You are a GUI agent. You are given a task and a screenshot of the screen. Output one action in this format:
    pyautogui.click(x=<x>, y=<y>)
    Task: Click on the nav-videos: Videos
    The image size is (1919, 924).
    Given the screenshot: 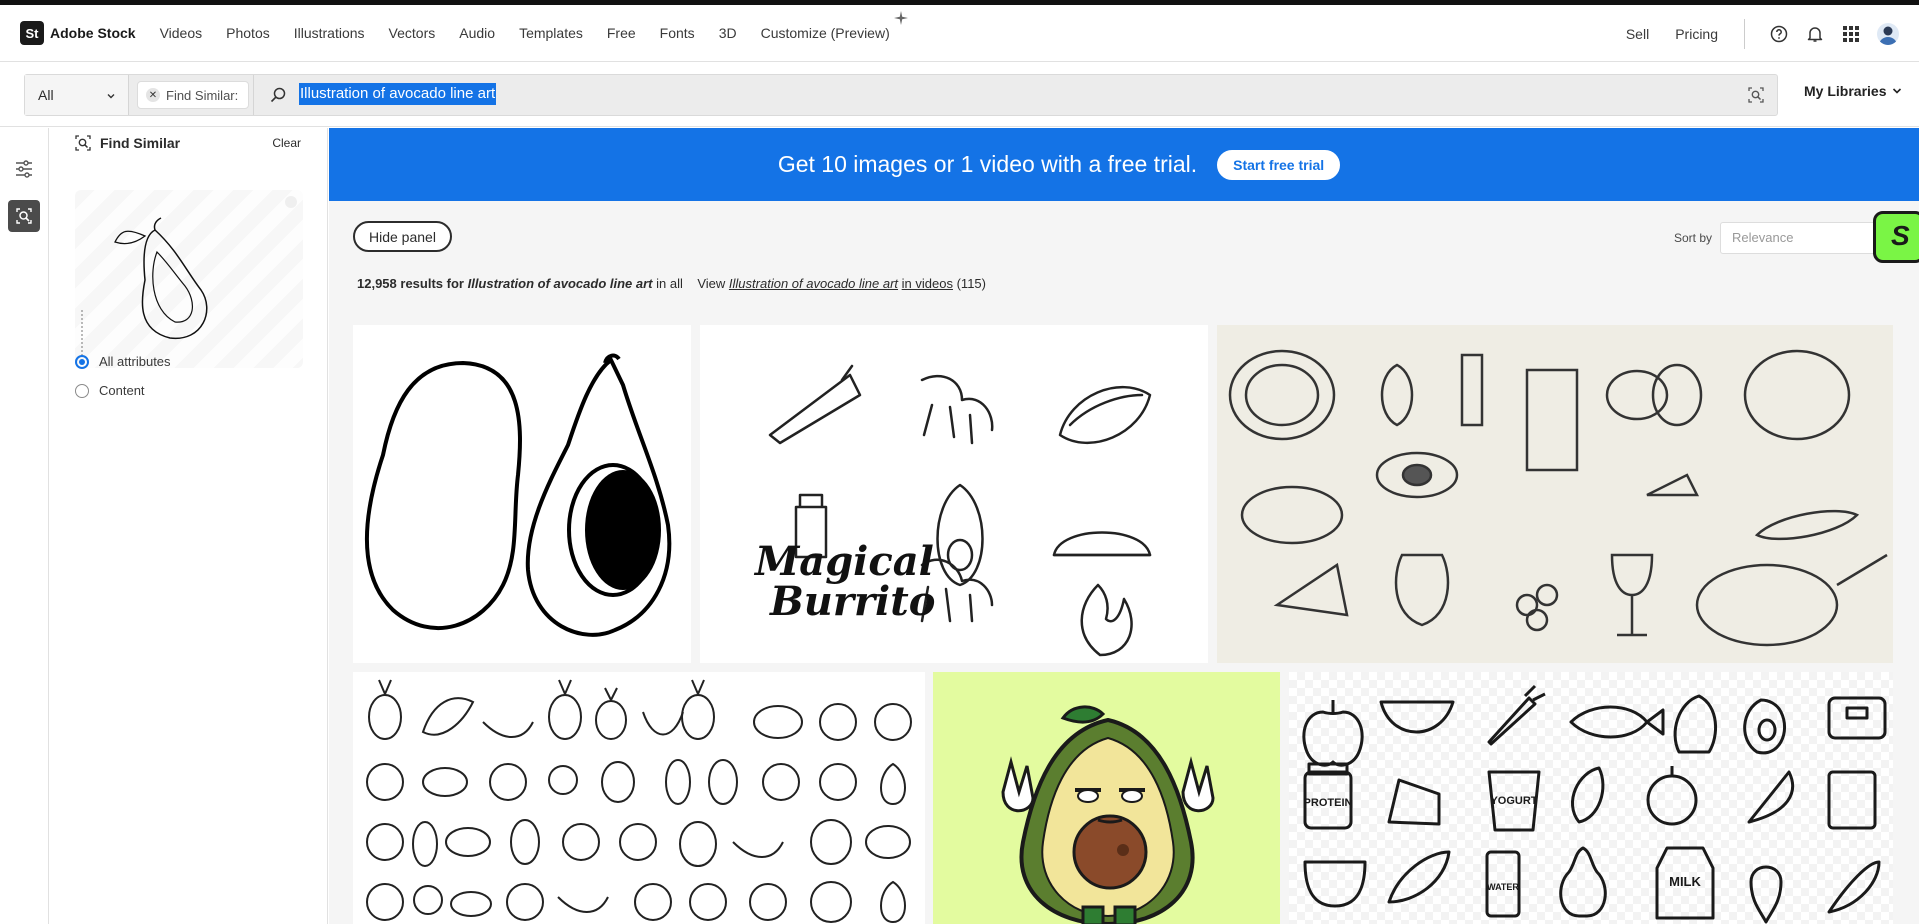 What is the action you would take?
    pyautogui.click(x=181, y=33)
    